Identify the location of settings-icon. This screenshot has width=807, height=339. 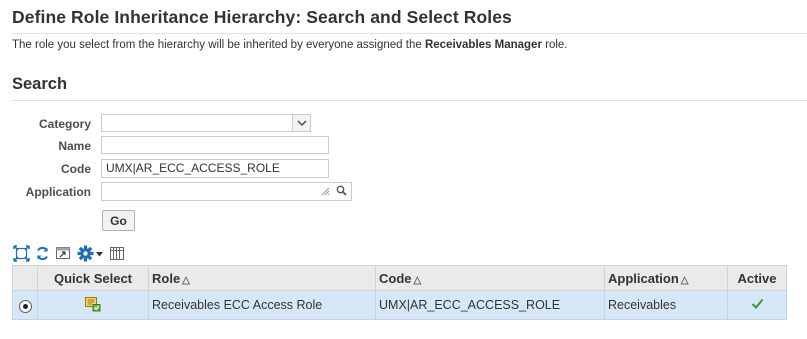
(90, 254).